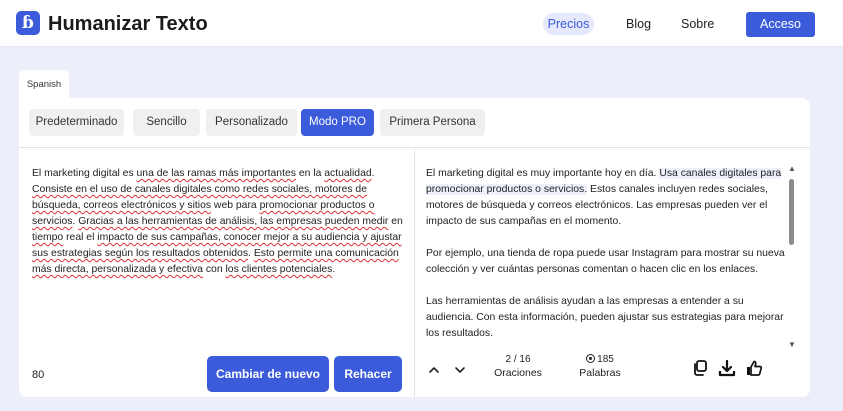  What do you see at coordinates (214, 269) in the screenshot?
I see `text-segment: con` at bounding box center [214, 269].